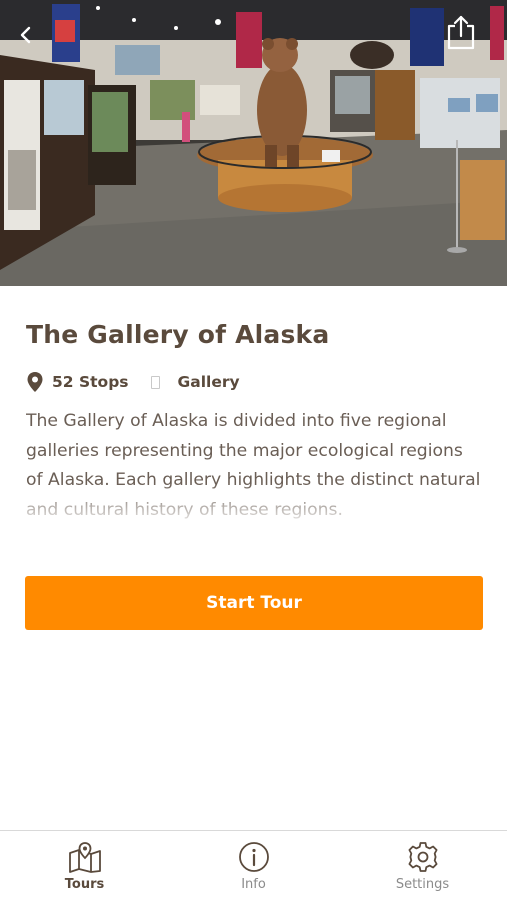 The image size is (507, 900). I want to click on chevron-left-icon, so click(25, 35).